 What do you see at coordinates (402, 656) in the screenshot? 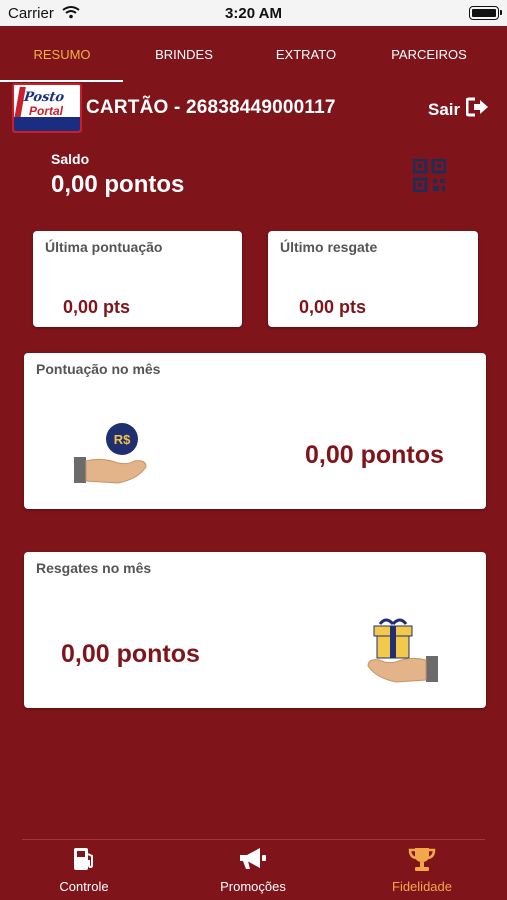
I see `hand-gift-icon` at bounding box center [402, 656].